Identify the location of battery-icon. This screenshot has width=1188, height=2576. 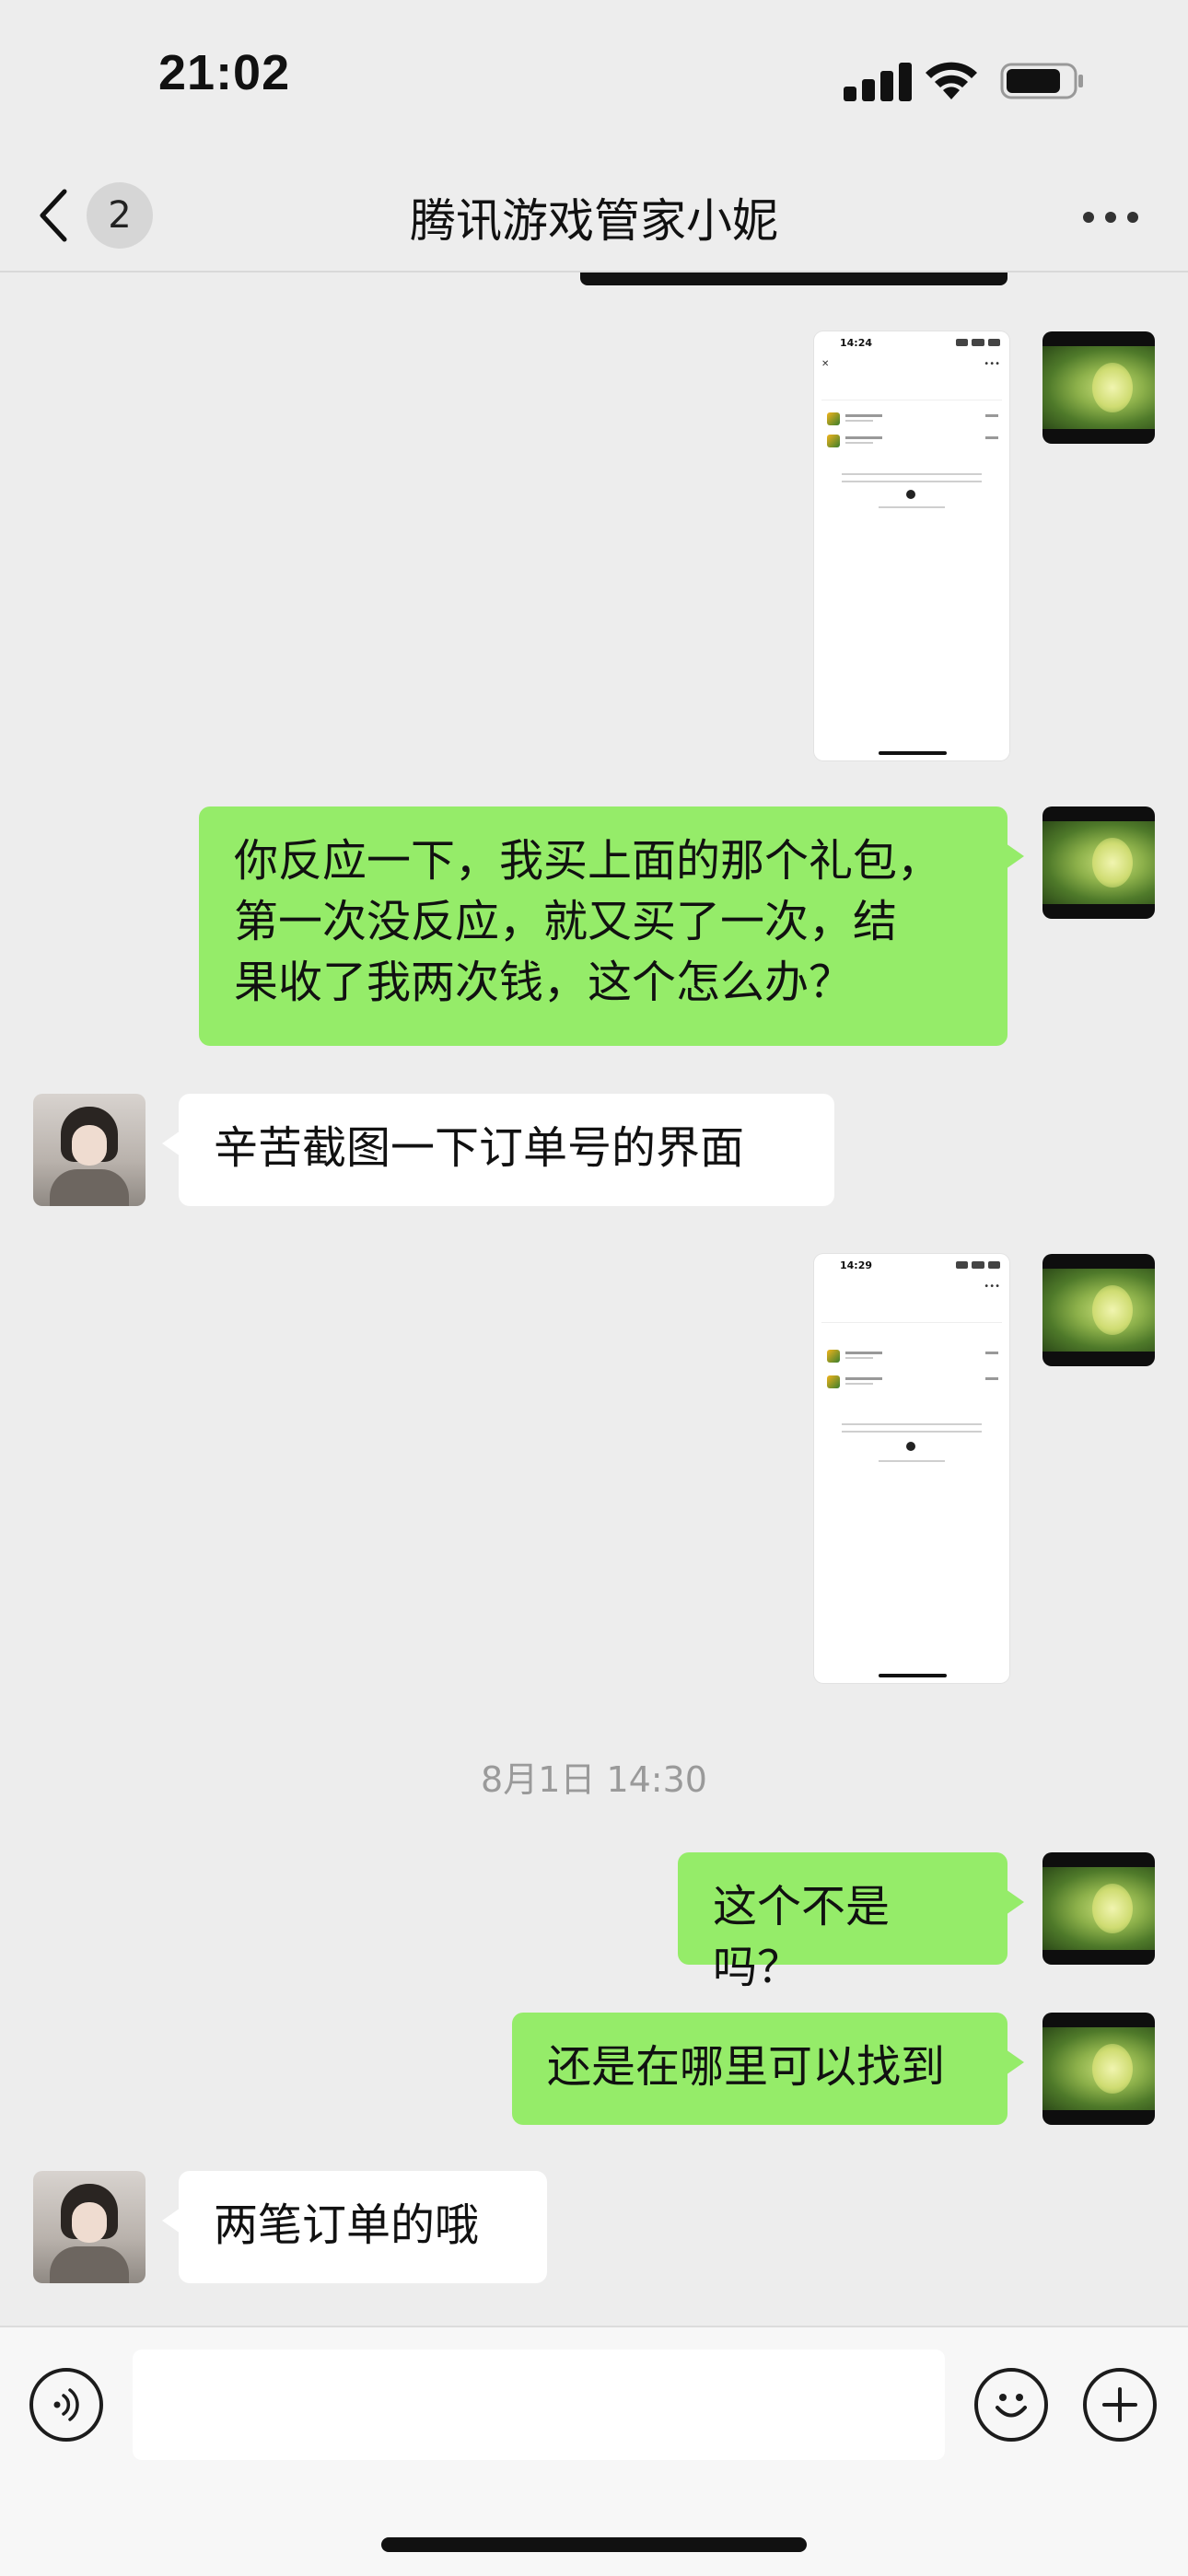
(1041, 81).